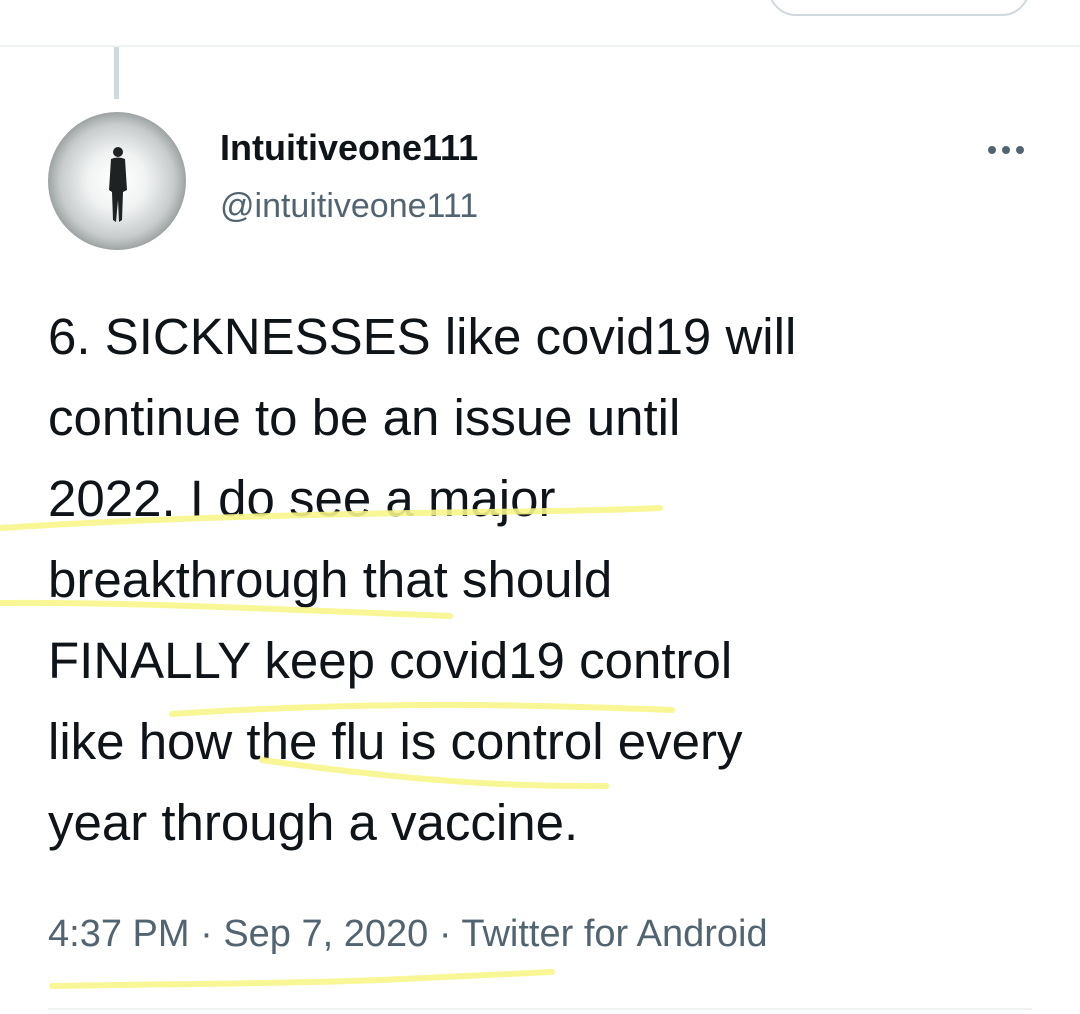  What do you see at coordinates (119, 934) in the screenshot?
I see `tweet-time: 4:37 PM` at bounding box center [119, 934].